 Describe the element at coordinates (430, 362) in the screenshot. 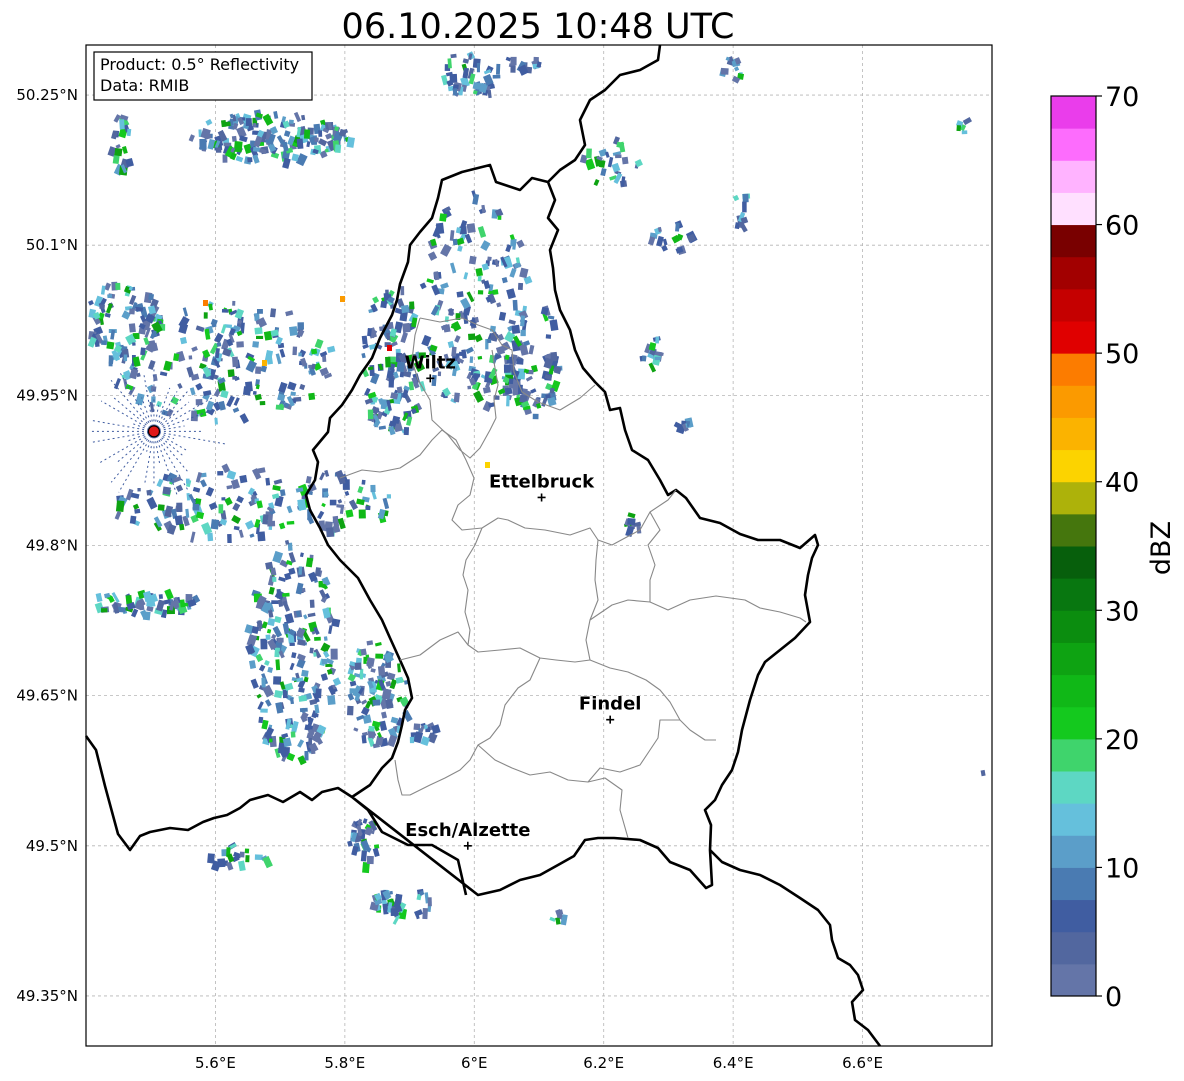

I see `city-label: Wiltz` at that location.